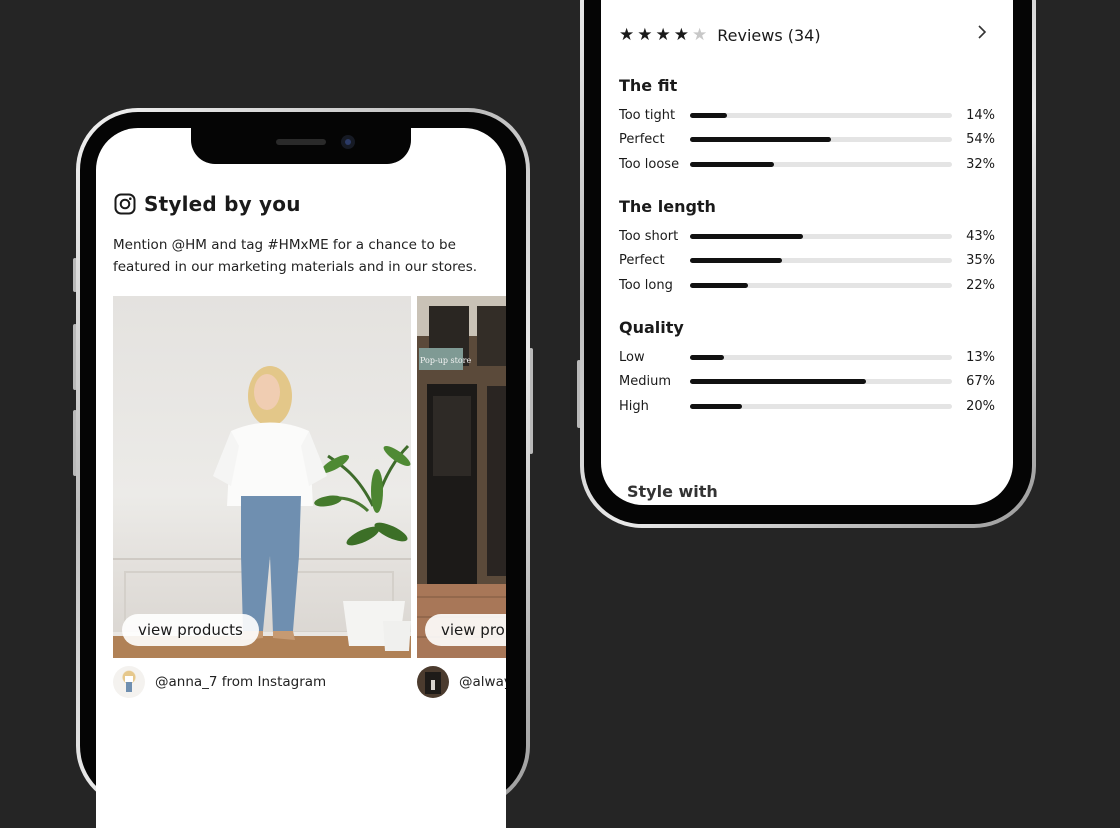 Image resolution: width=1120 pixels, height=828 pixels. Describe the element at coordinates (651, 327) in the screenshot. I see `review-section-title: Quality` at that location.